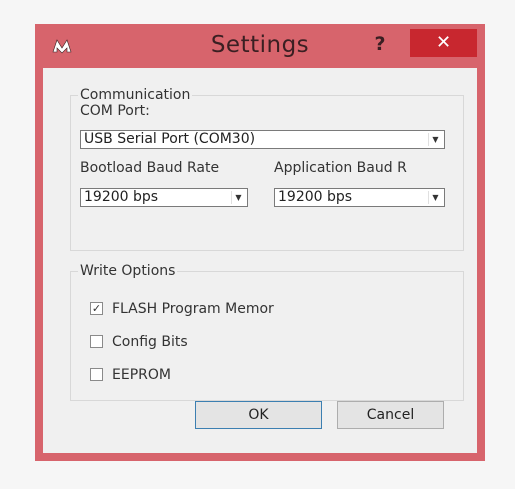  I want to click on close-button: ✕, so click(443, 43).